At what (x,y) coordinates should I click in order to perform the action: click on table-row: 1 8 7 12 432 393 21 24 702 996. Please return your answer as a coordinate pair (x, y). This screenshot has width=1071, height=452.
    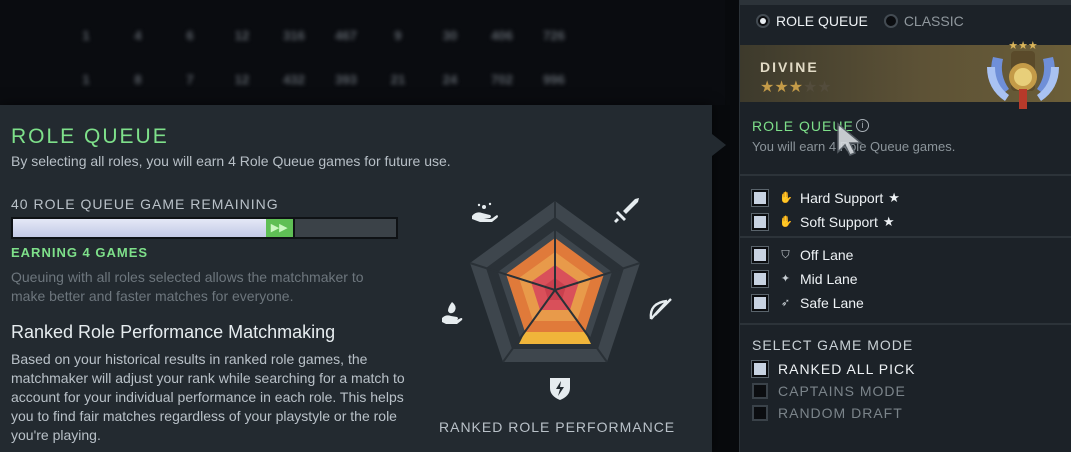
    Looking at the image, I should click on (392, 87).